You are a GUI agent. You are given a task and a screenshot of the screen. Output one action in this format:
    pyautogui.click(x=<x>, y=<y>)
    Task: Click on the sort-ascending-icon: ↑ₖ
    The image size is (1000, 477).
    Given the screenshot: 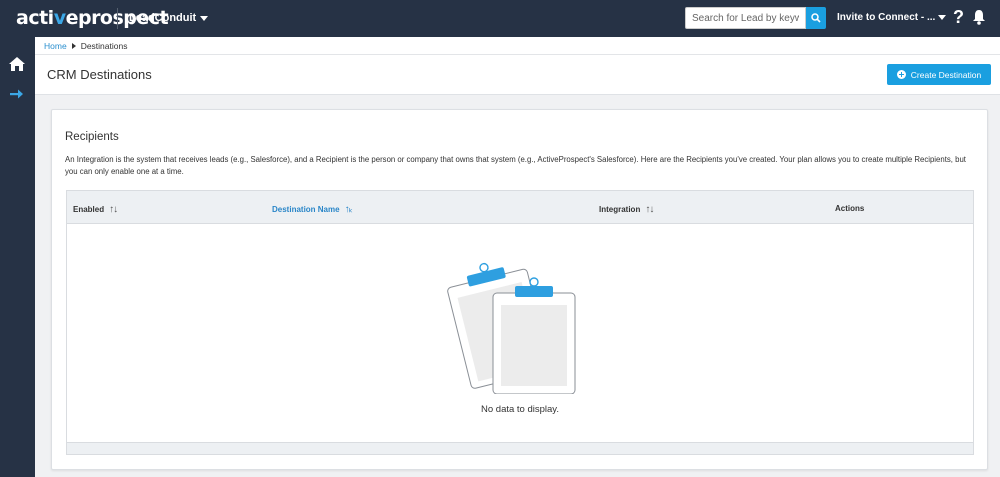 What is the action you would take?
    pyautogui.click(x=348, y=209)
    